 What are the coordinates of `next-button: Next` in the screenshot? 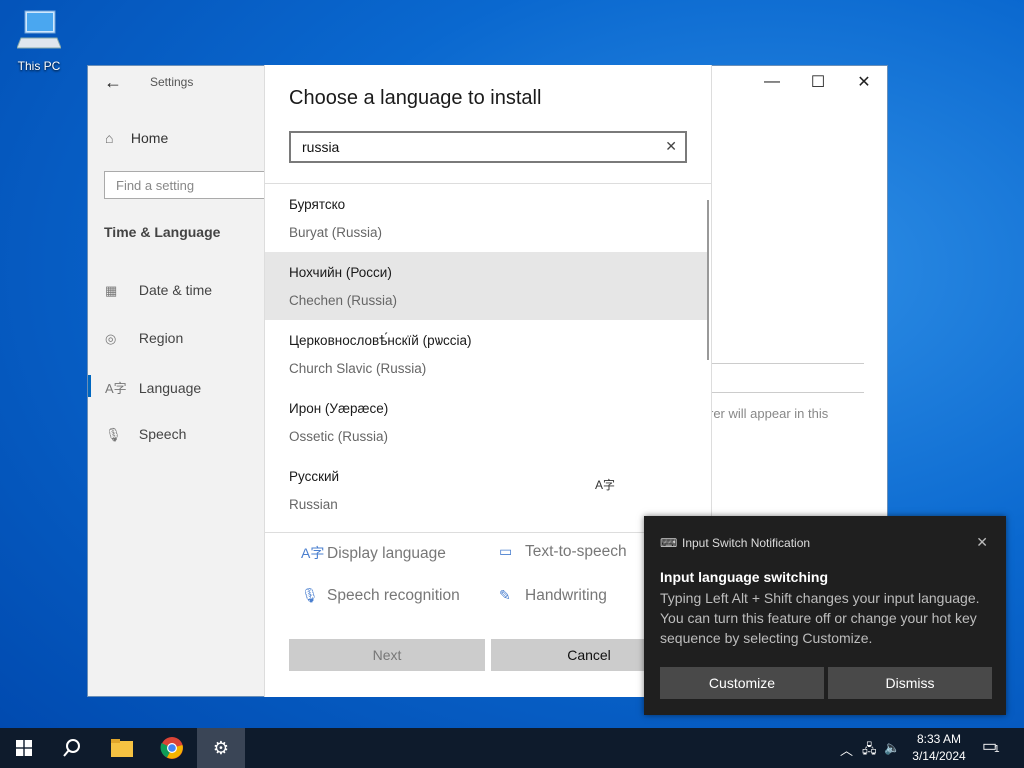 It's located at (387, 655).